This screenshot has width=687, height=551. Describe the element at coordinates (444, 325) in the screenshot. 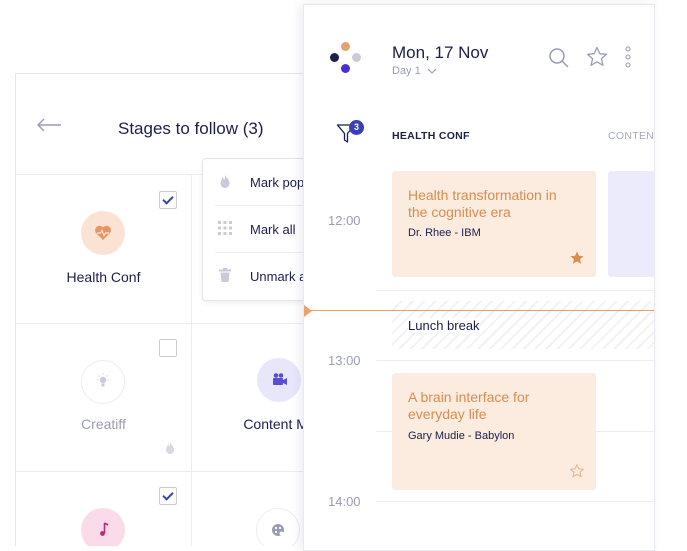

I see `break-label: Lunch break` at that location.